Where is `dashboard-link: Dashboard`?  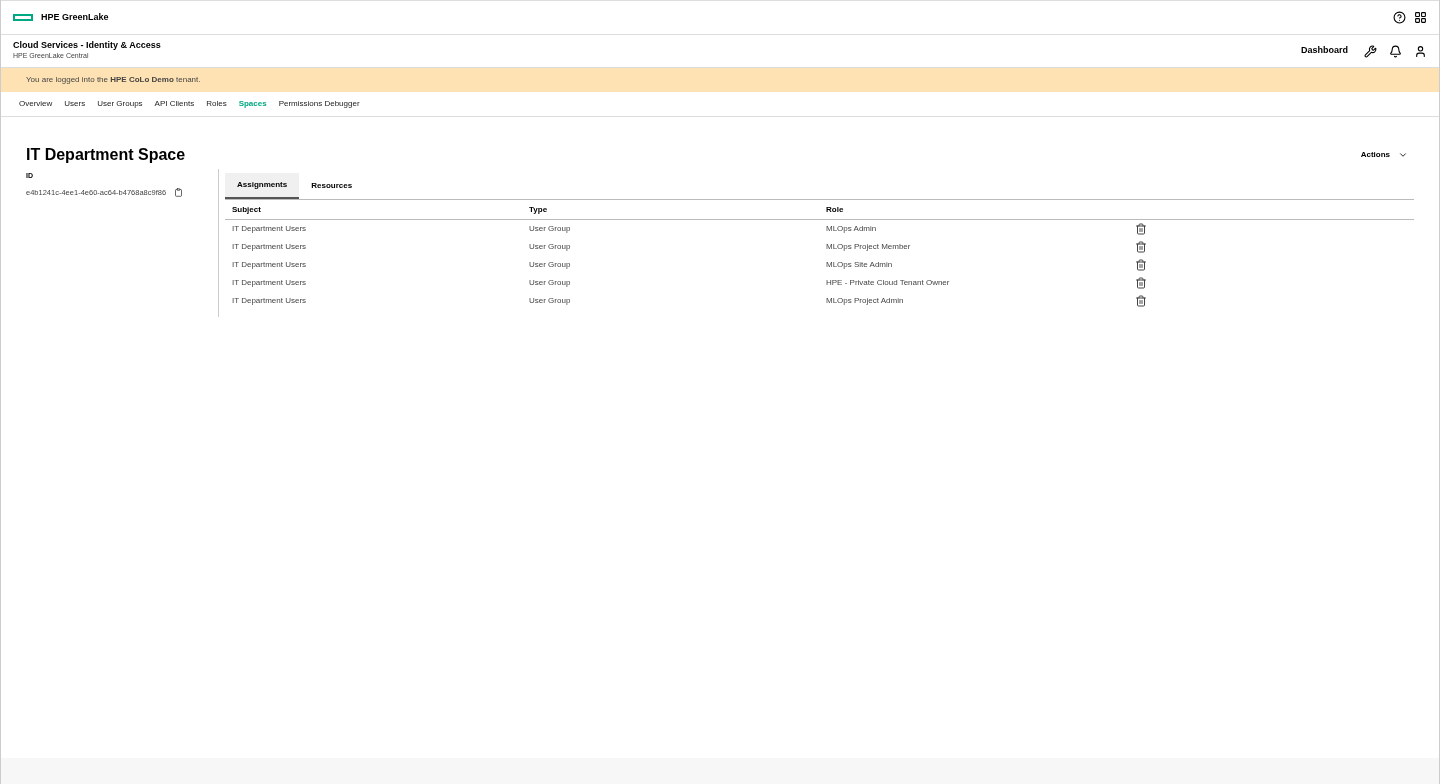
dashboard-link: Dashboard is located at coordinates (1324, 51).